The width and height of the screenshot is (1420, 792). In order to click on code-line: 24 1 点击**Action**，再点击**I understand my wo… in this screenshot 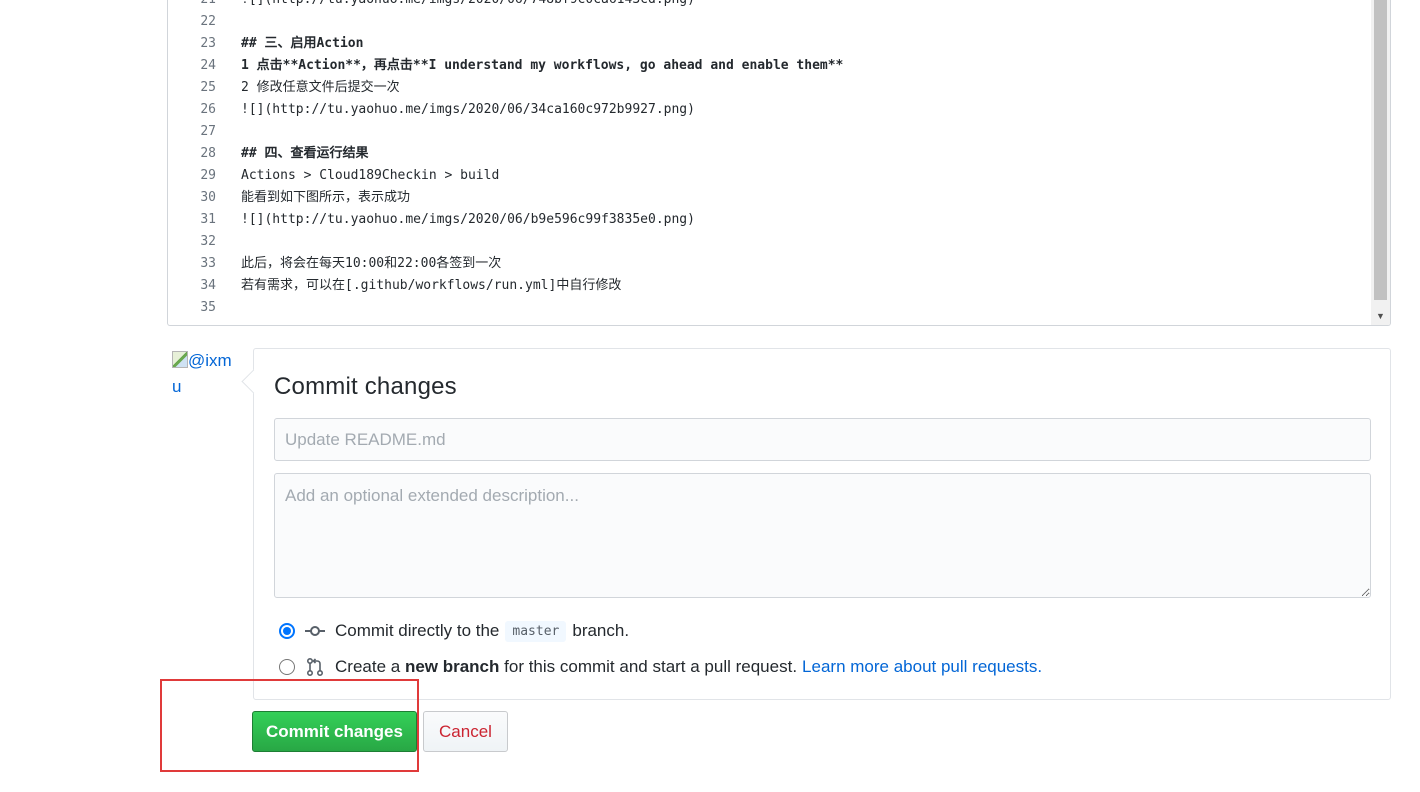, I will do `click(769, 66)`.